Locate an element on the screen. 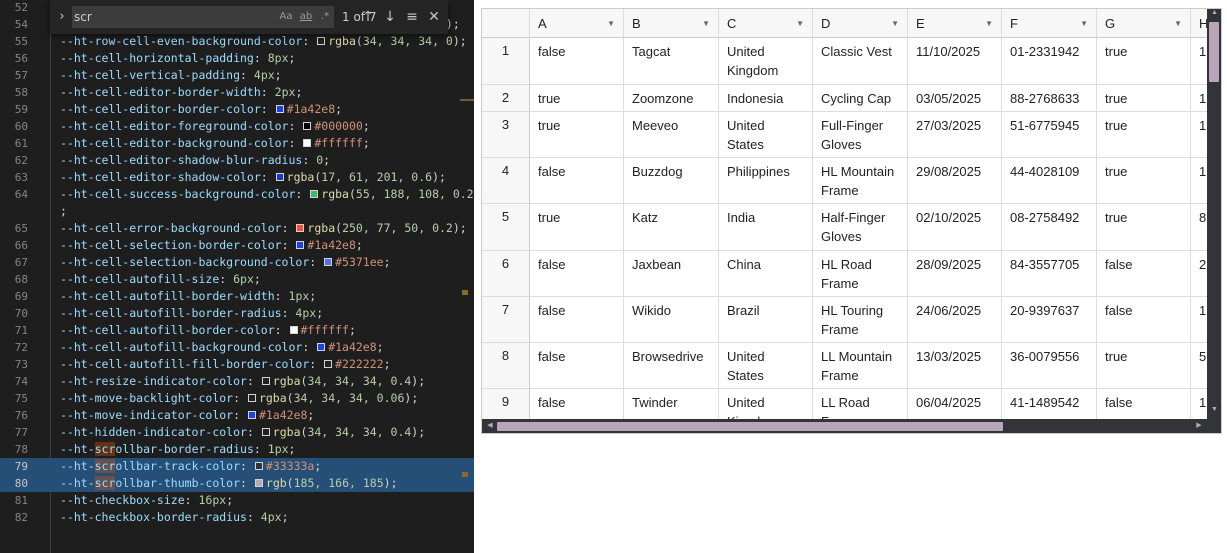 This screenshot has height=553, width=1227. table-cell: 11/10/2025 is located at coordinates (955, 61).